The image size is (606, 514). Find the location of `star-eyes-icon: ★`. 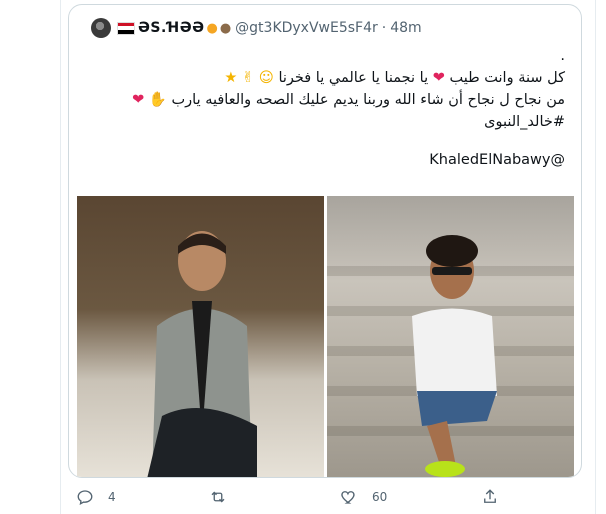

star-eyes-icon: ★ is located at coordinates (231, 78).